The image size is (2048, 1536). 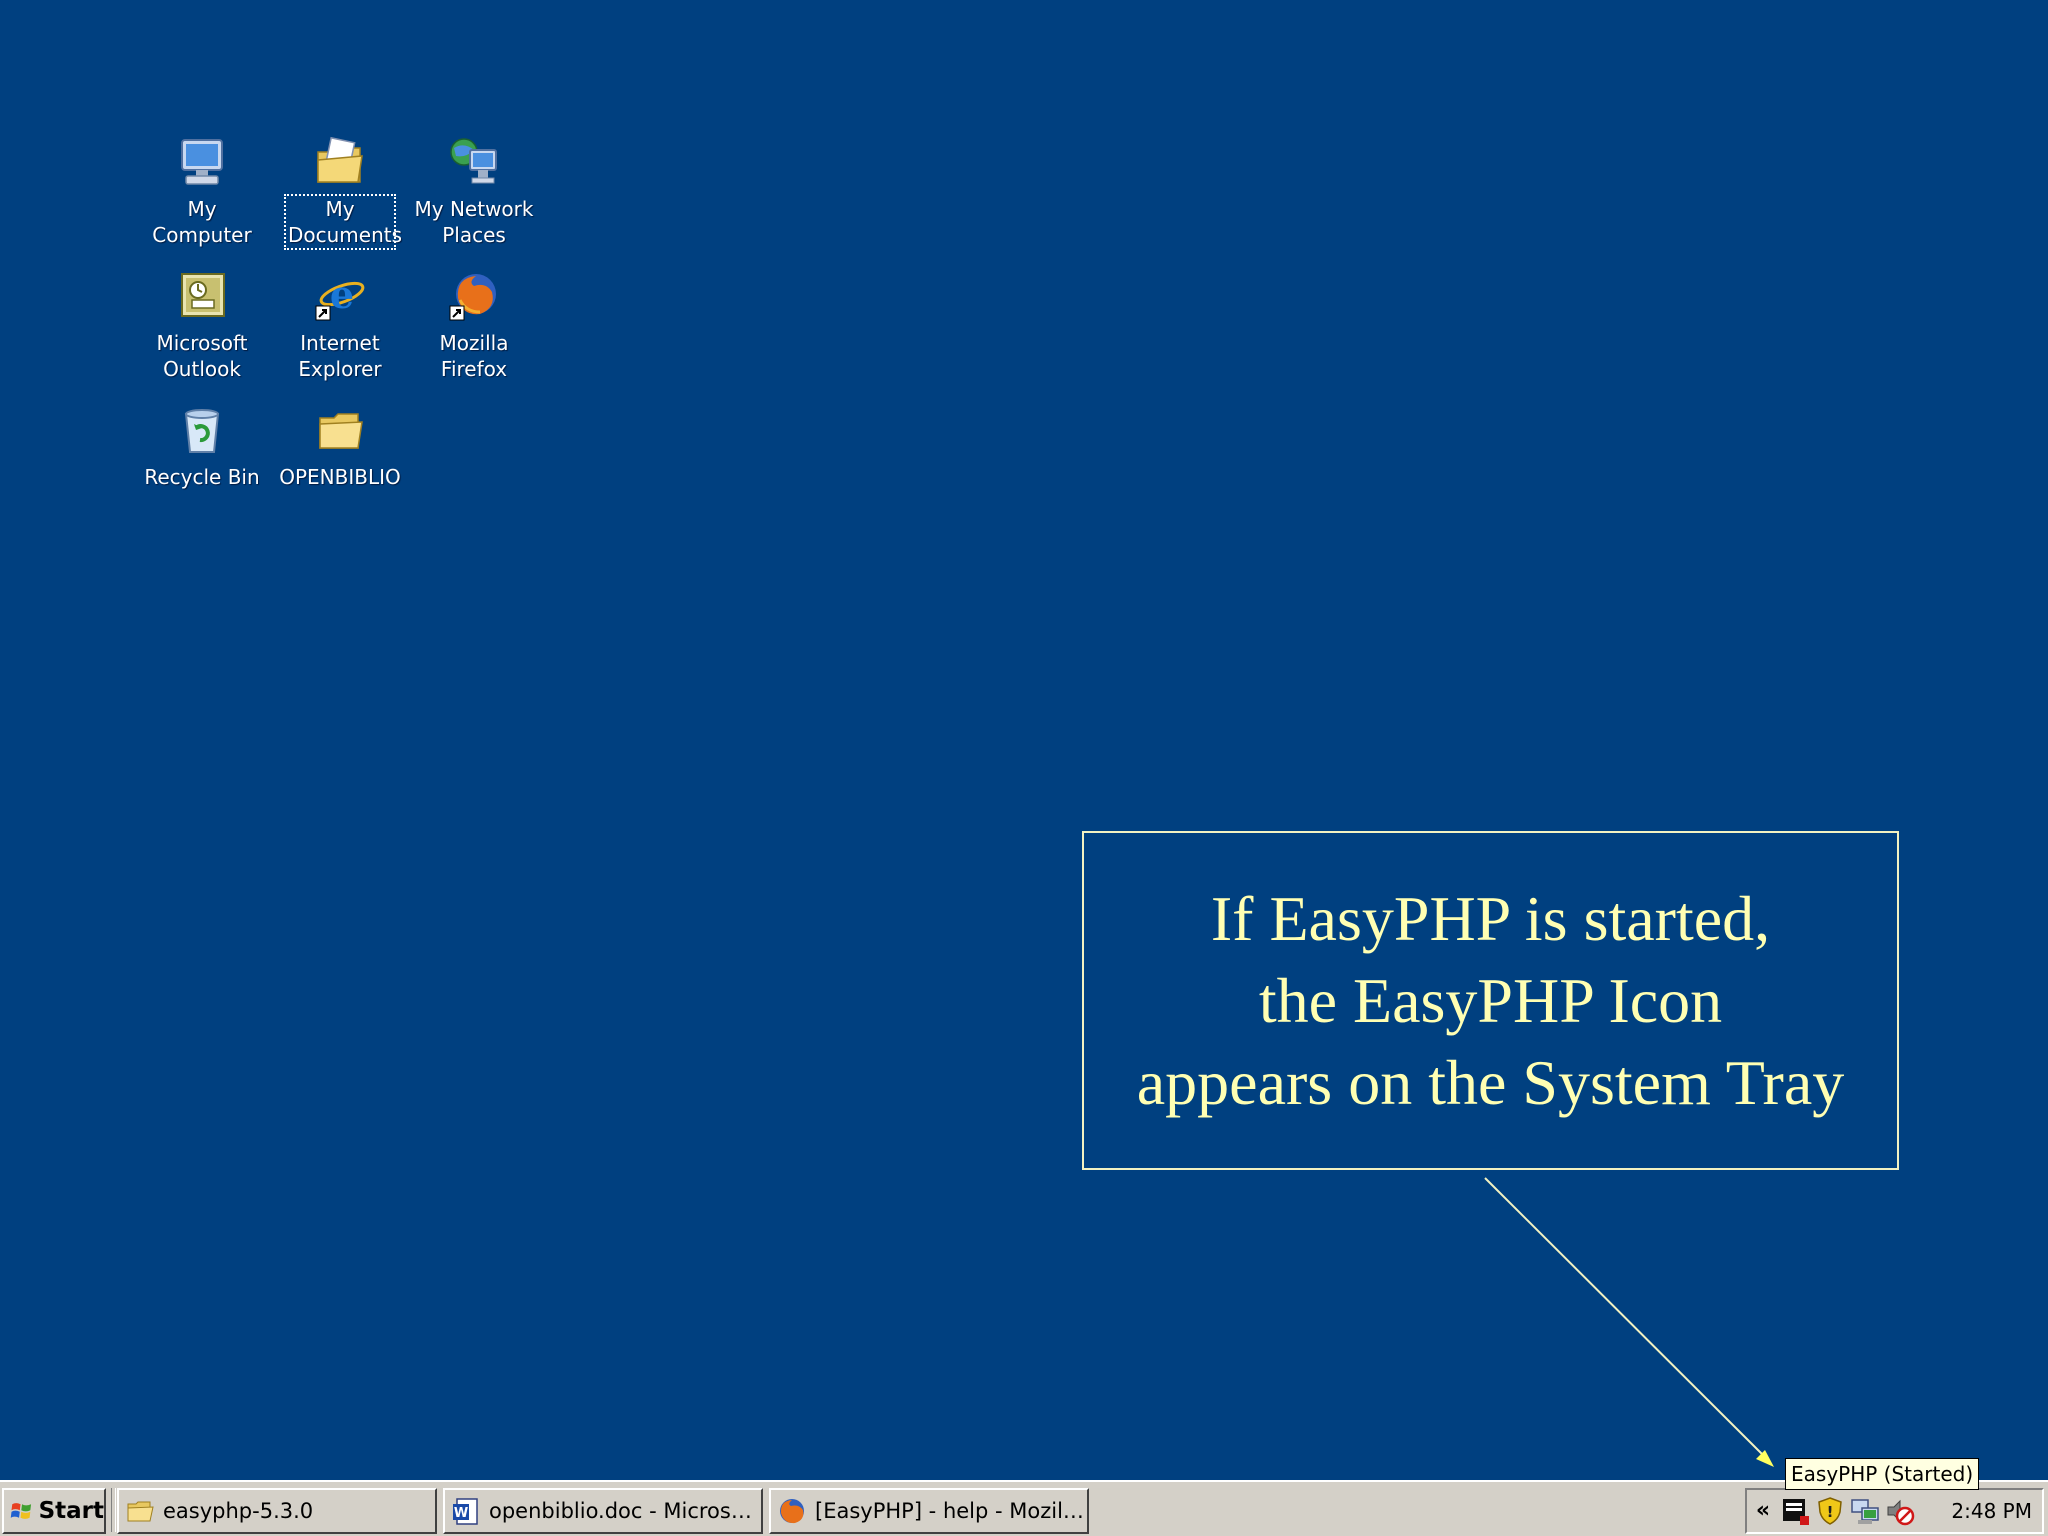 I want to click on firefox-icon, so click(x=792, y=1511).